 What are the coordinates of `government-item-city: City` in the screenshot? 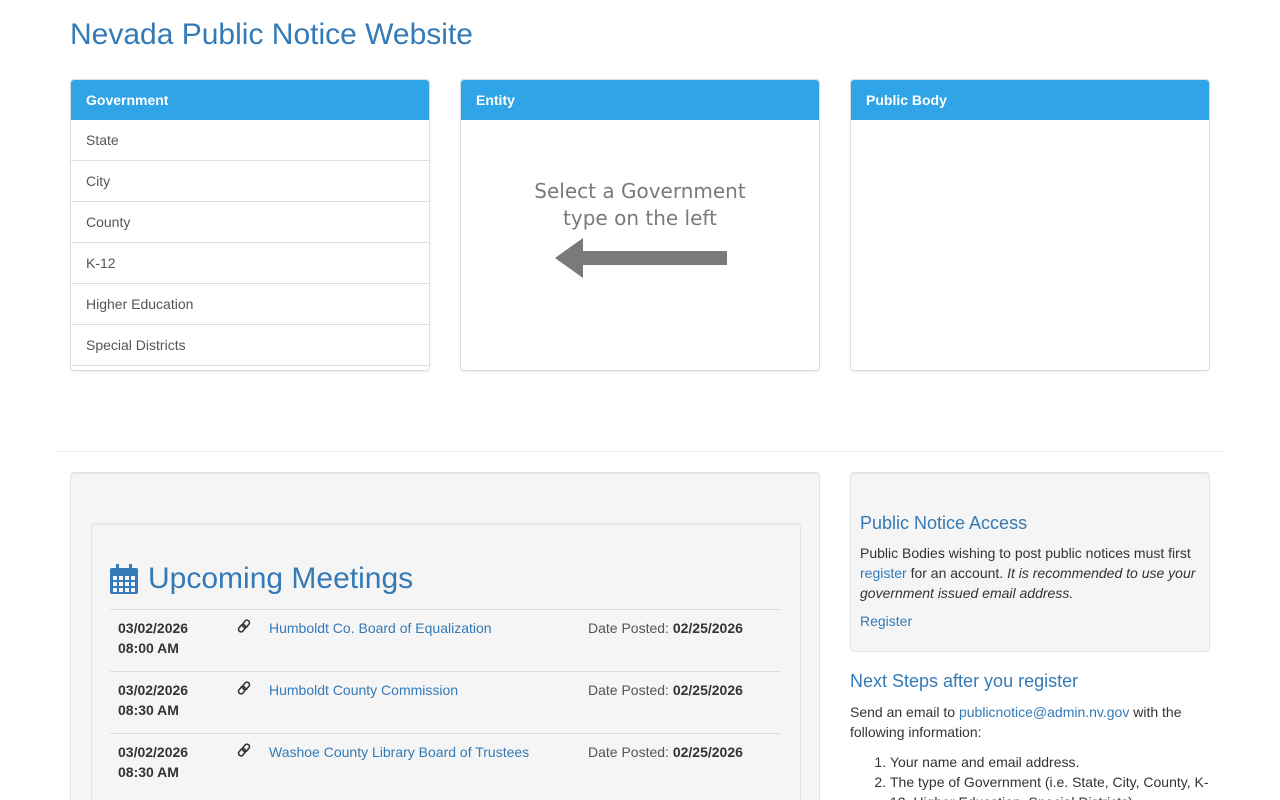 It's located at (250, 181).